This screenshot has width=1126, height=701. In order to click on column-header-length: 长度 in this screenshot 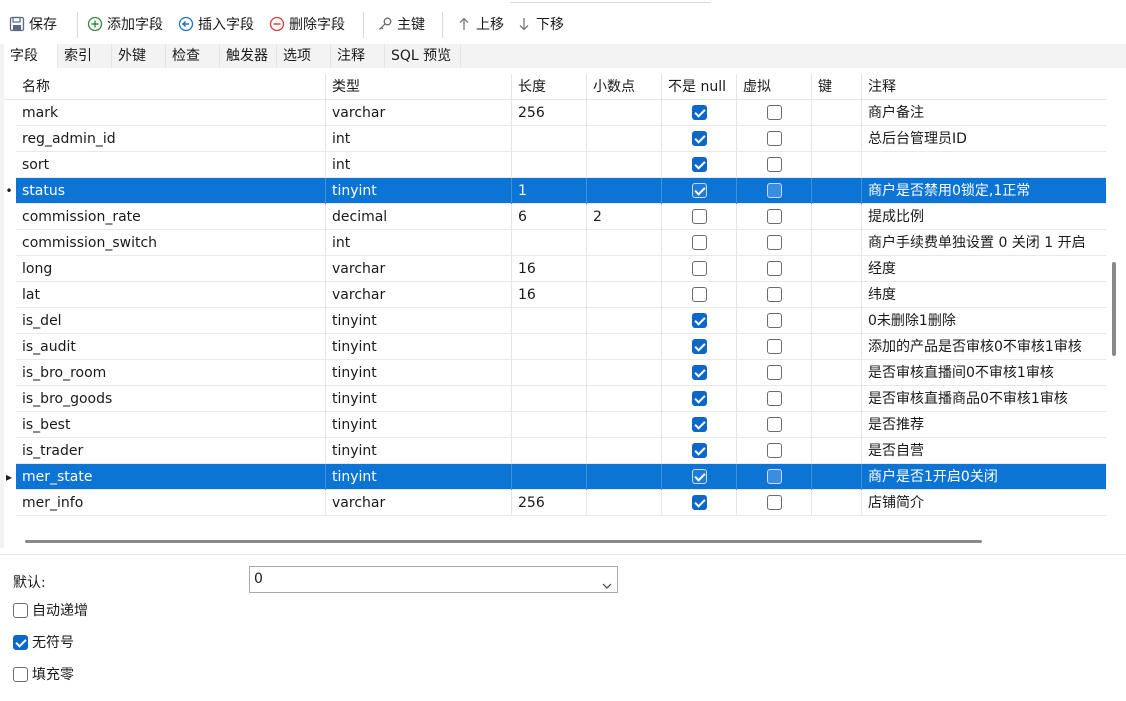, I will do `click(549, 87)`.